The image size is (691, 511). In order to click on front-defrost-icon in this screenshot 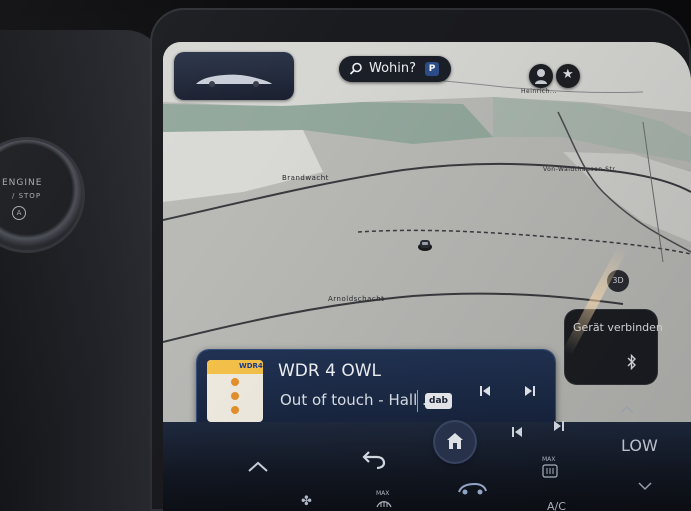, I will do `click(384, 504)`.